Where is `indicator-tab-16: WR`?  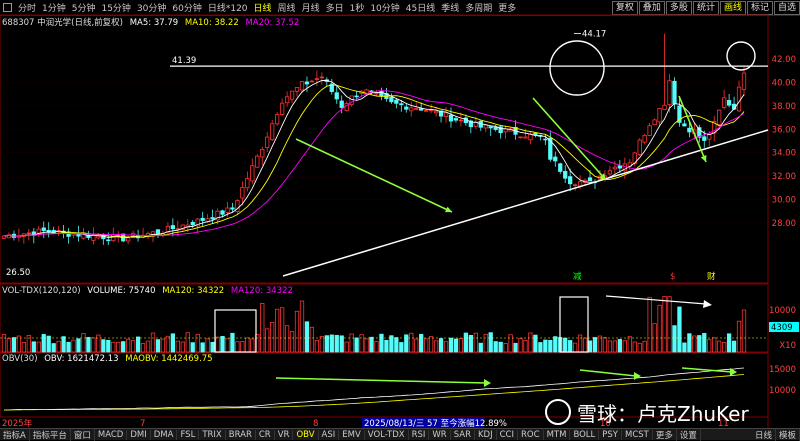
indicator-tab-16: WR is located at coordinates (440, 434).